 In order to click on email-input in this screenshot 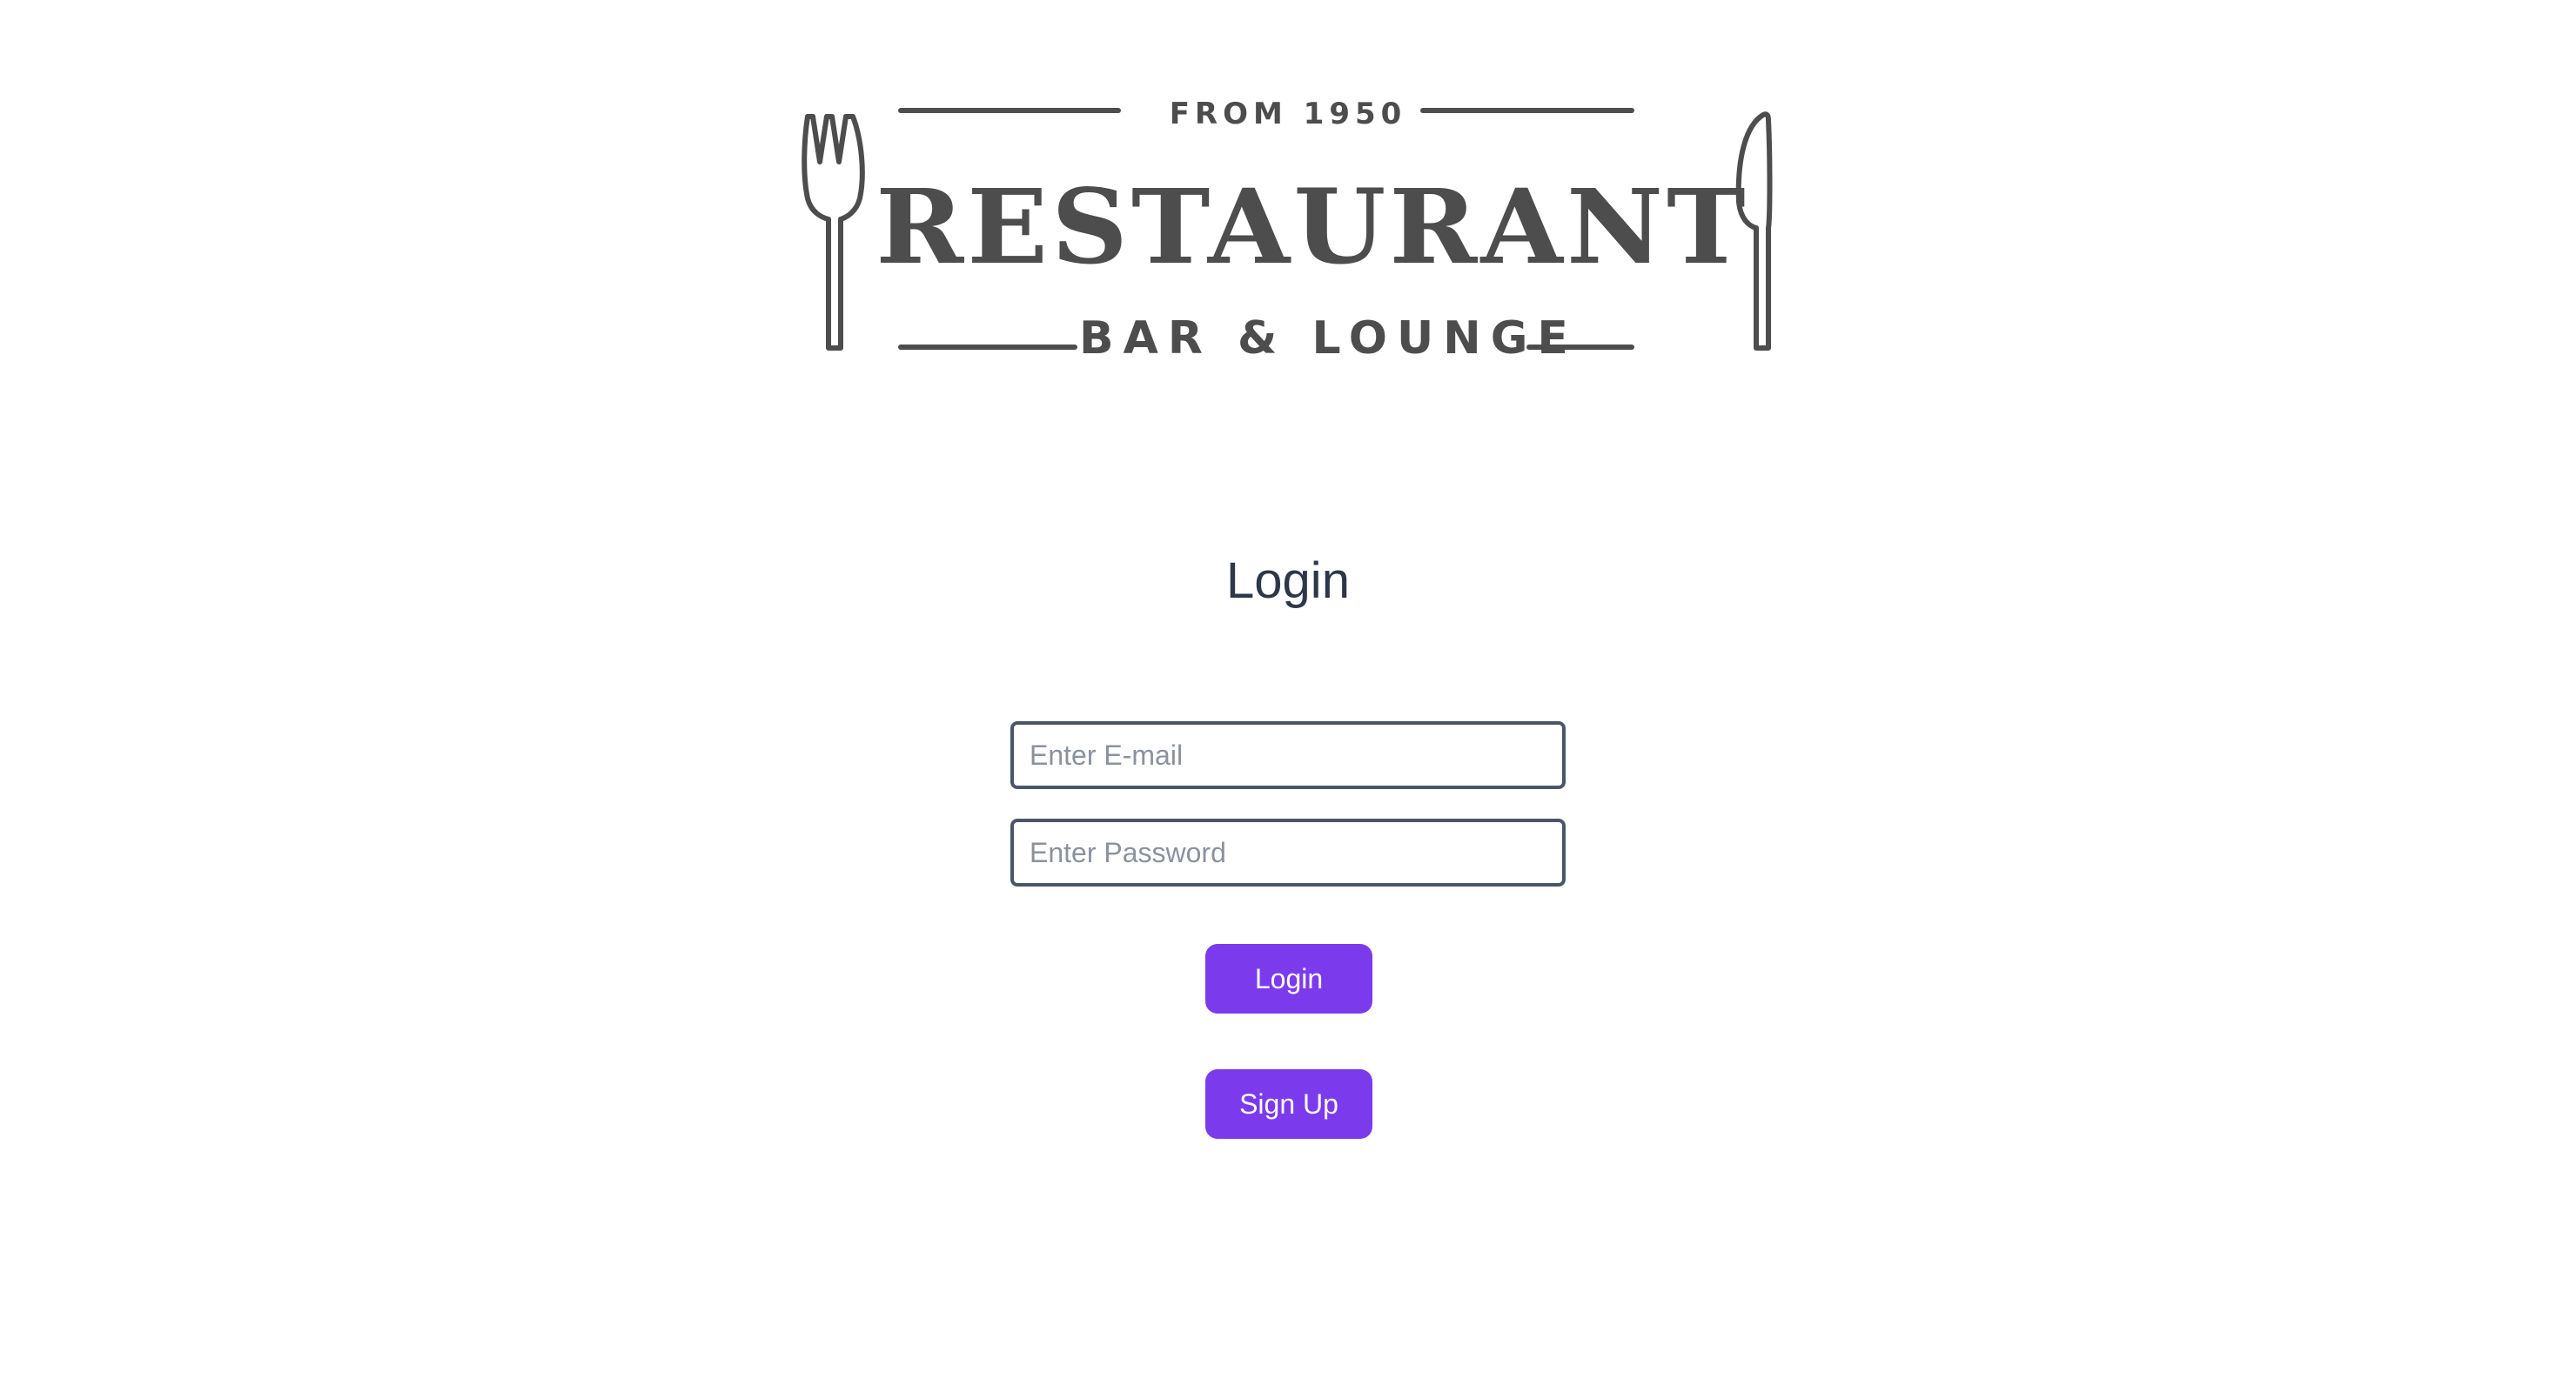, I will do `click(1288, 755)`.